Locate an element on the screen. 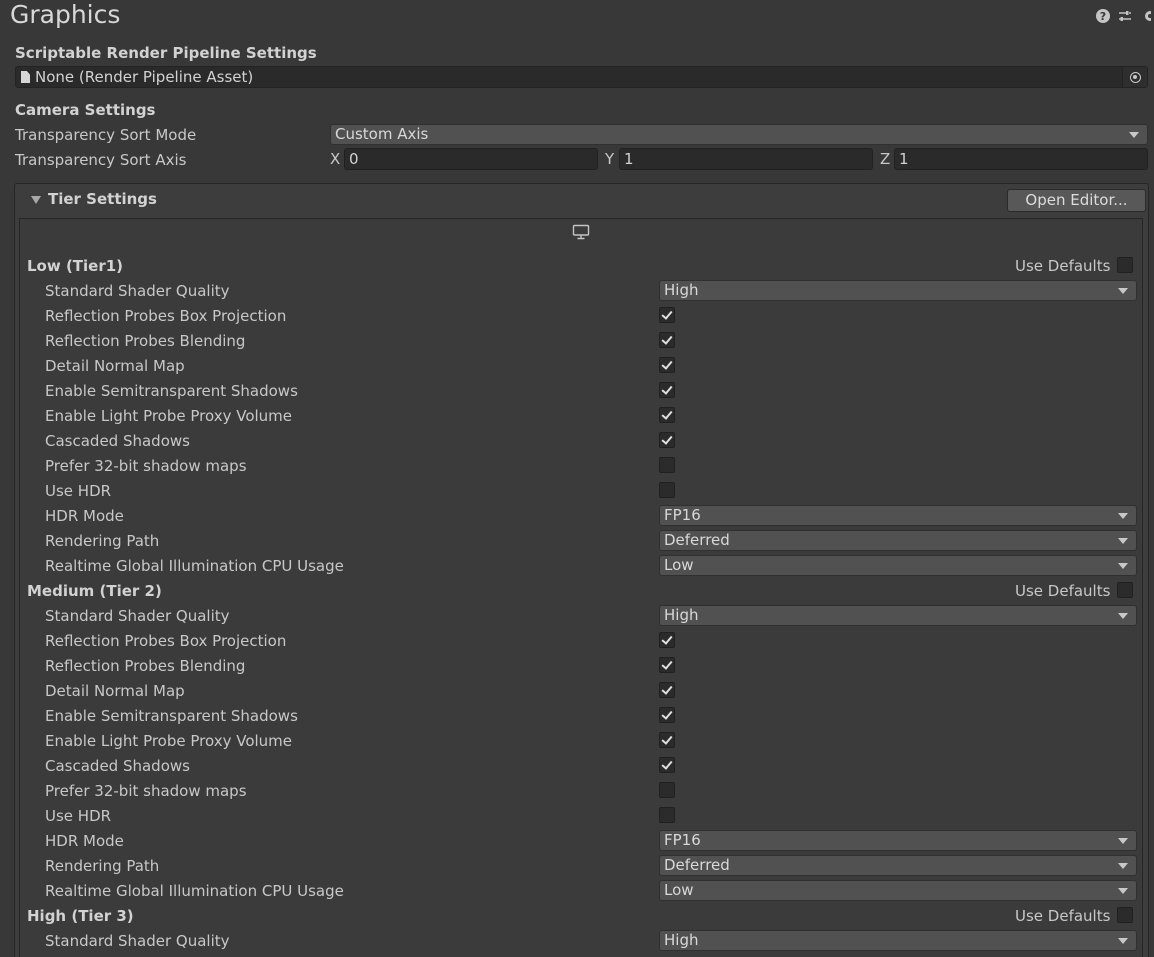 The image size is (1154, 957). tier1-use-hdr-checkbox is located at coordinates (667, 490).